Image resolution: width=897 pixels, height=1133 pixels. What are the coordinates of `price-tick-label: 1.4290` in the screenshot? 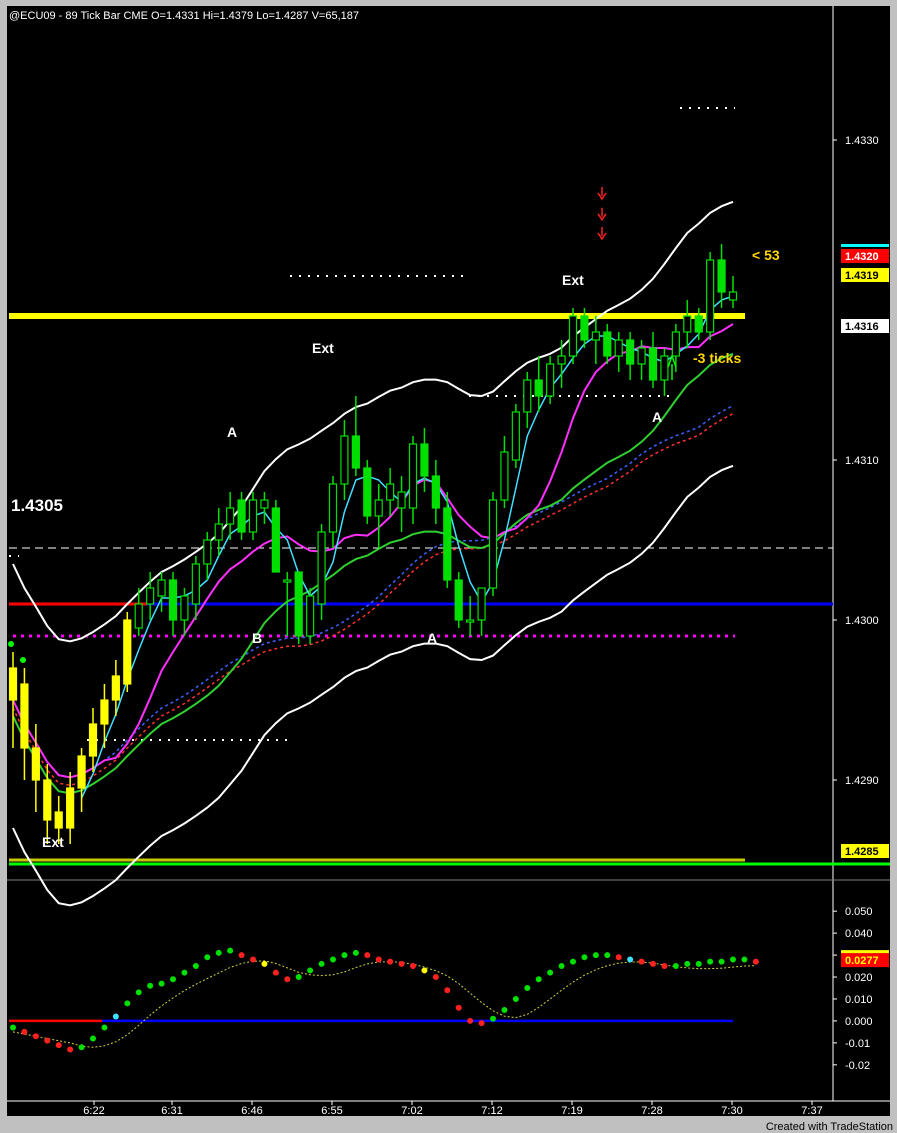 It's located at (862, 781).